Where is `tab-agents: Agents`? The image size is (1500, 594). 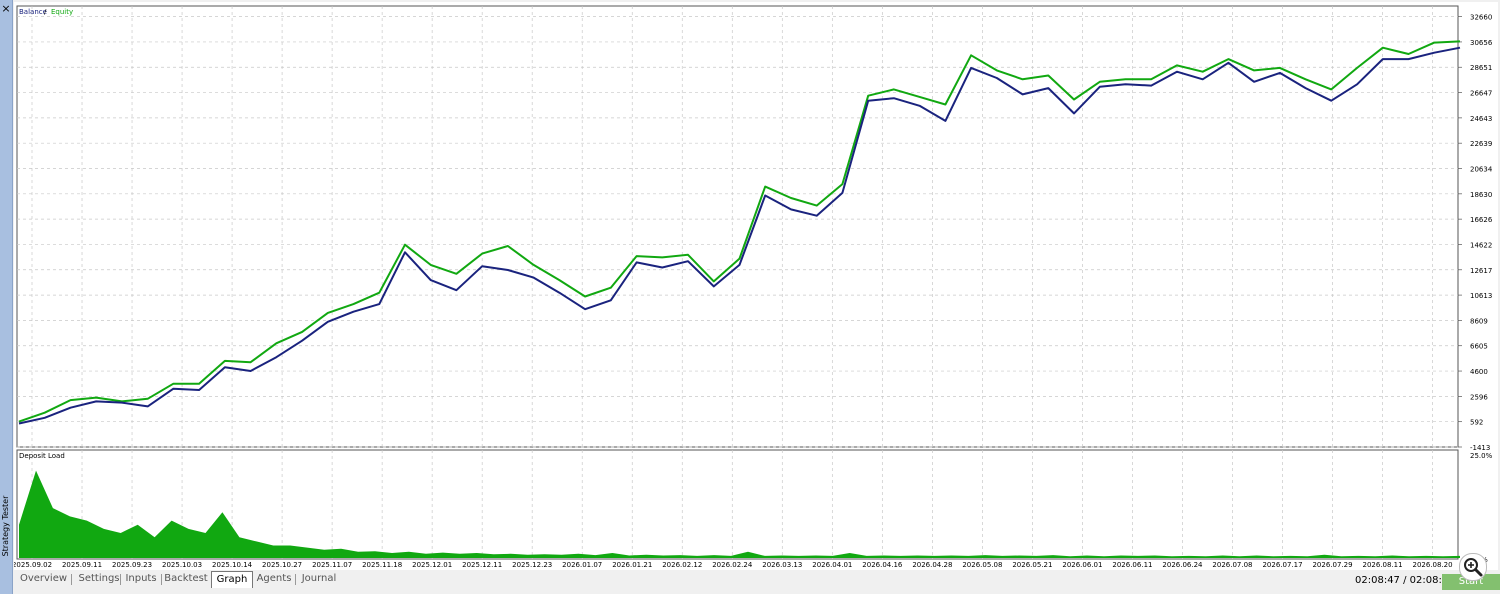 tab-agents: Agents is located at coordinates (274, 579).